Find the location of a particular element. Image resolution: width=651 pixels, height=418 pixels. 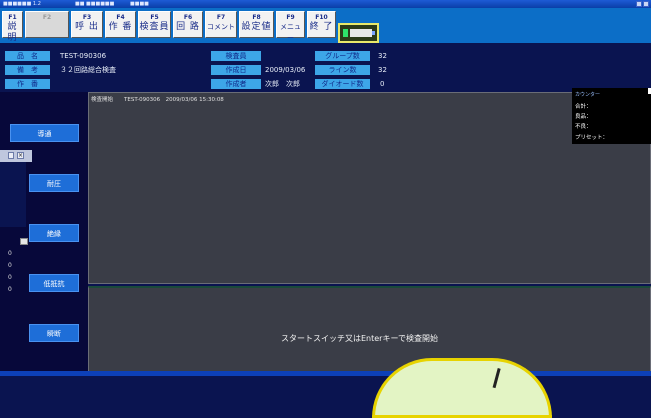

bikou-value: ３２回路総合検査 is located at coordinates (88, 70).